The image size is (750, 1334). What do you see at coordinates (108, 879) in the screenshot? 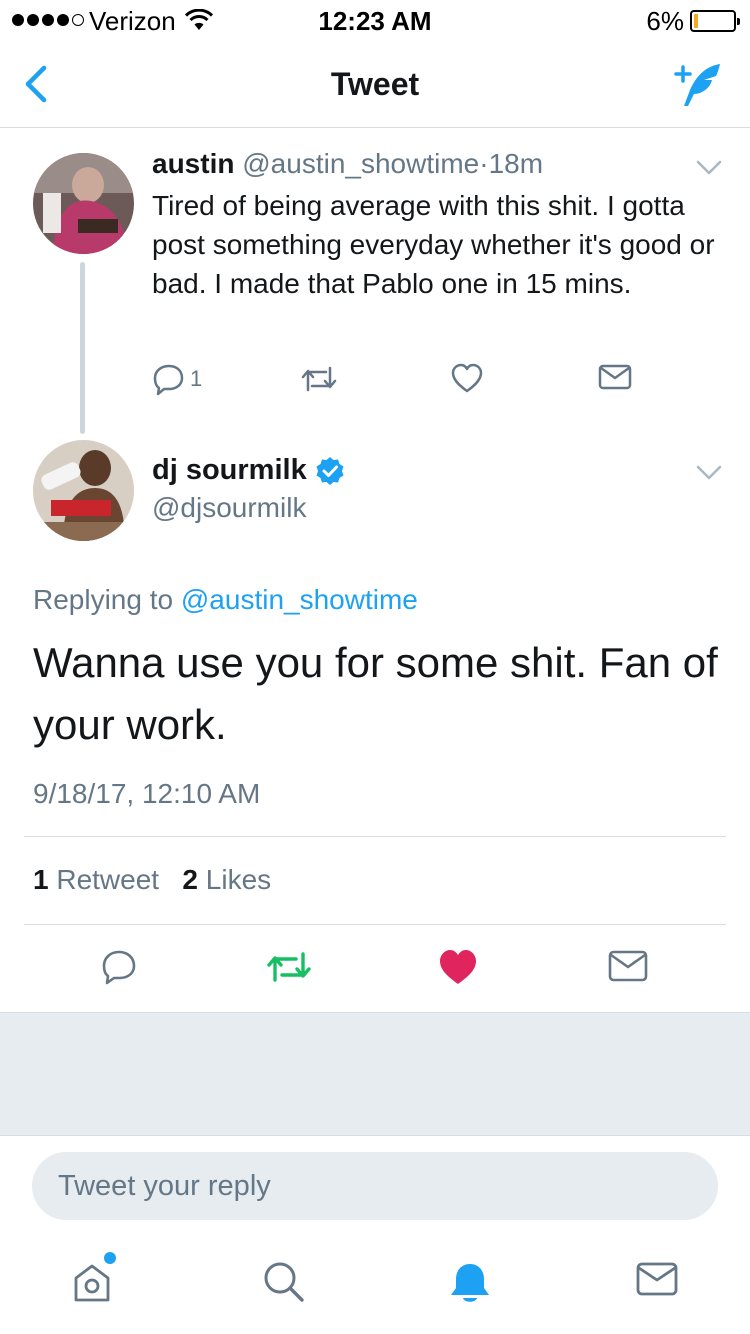
I see `retweet-label: Retweet` at bounding box center [108, 879].